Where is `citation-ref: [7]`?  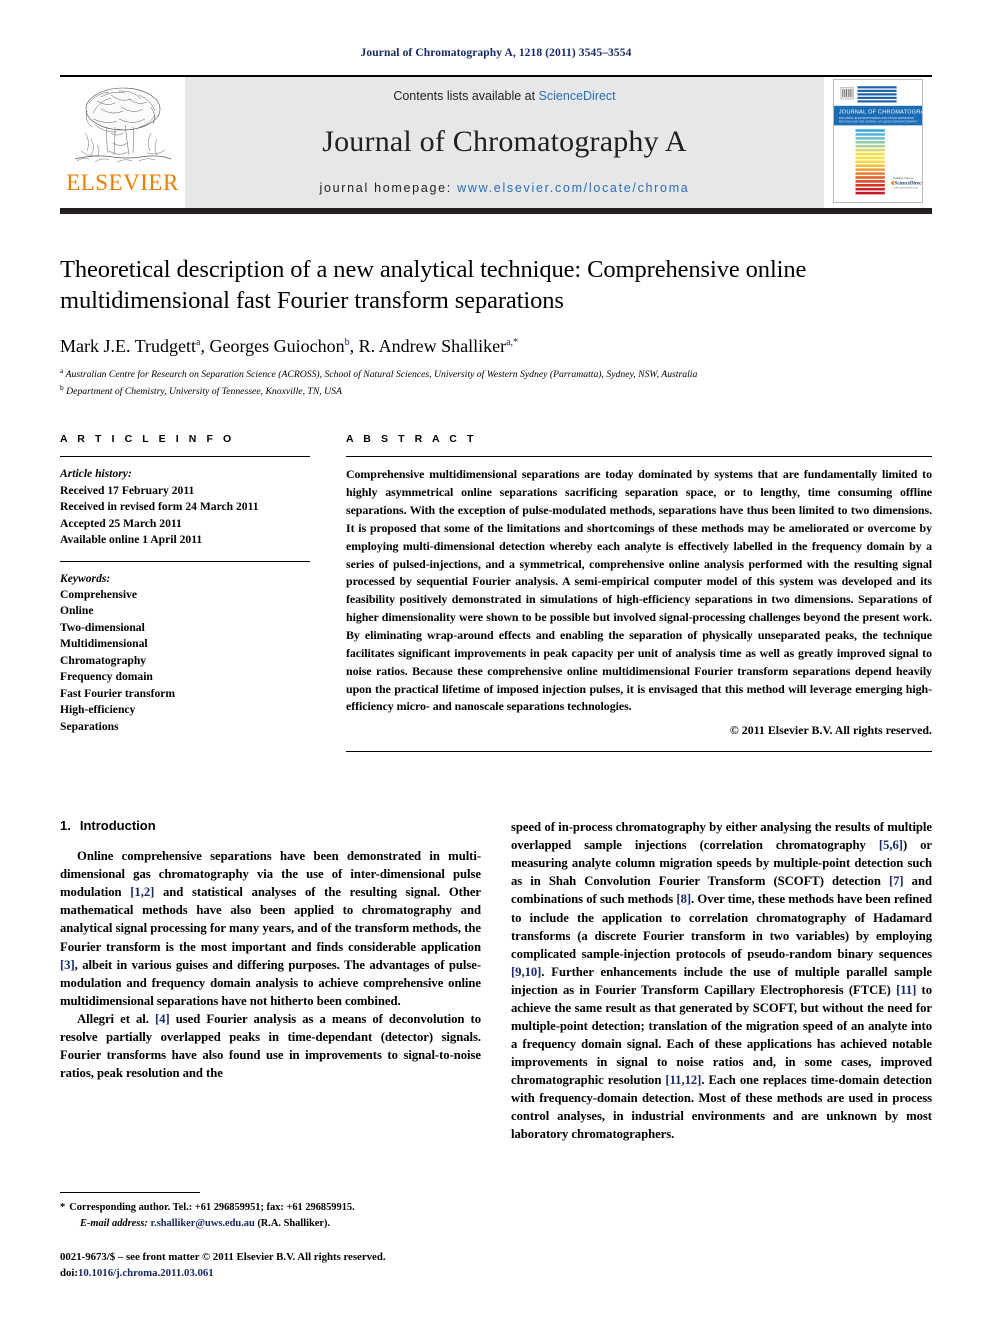
citation-ref: [7] is located at coordinates (896, 881).